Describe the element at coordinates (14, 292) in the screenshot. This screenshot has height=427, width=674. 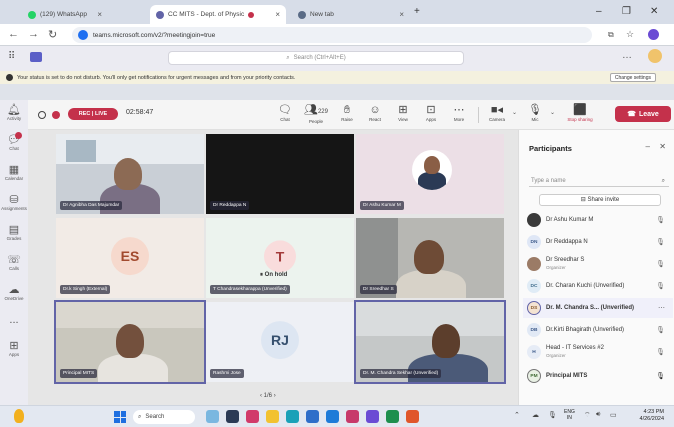
I see `rail-item-onedrive: ☁ OneDrive` at that location.